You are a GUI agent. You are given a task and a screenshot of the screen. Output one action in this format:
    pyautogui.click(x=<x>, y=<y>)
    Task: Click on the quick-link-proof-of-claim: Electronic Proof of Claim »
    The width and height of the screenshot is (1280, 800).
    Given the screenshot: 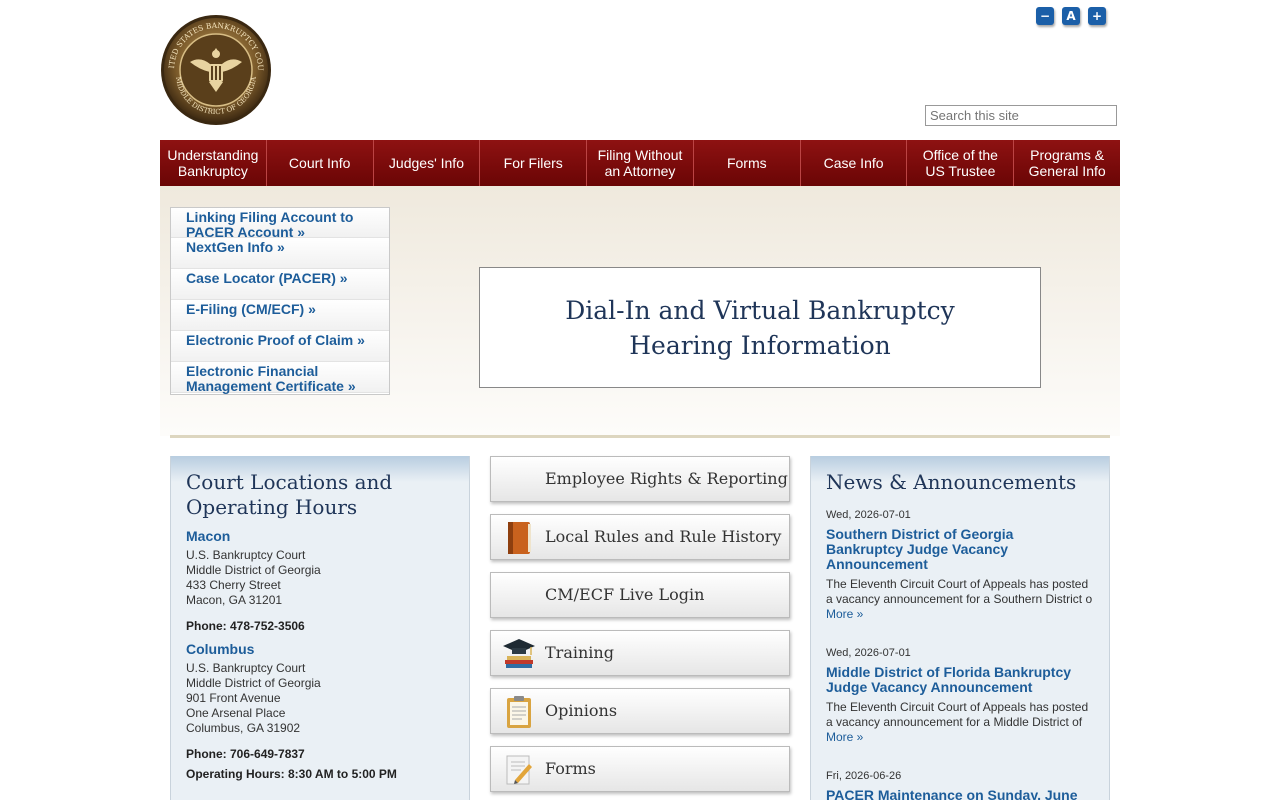 What is the action you would take?
    pyautogui.click(x=280, y=346)
    